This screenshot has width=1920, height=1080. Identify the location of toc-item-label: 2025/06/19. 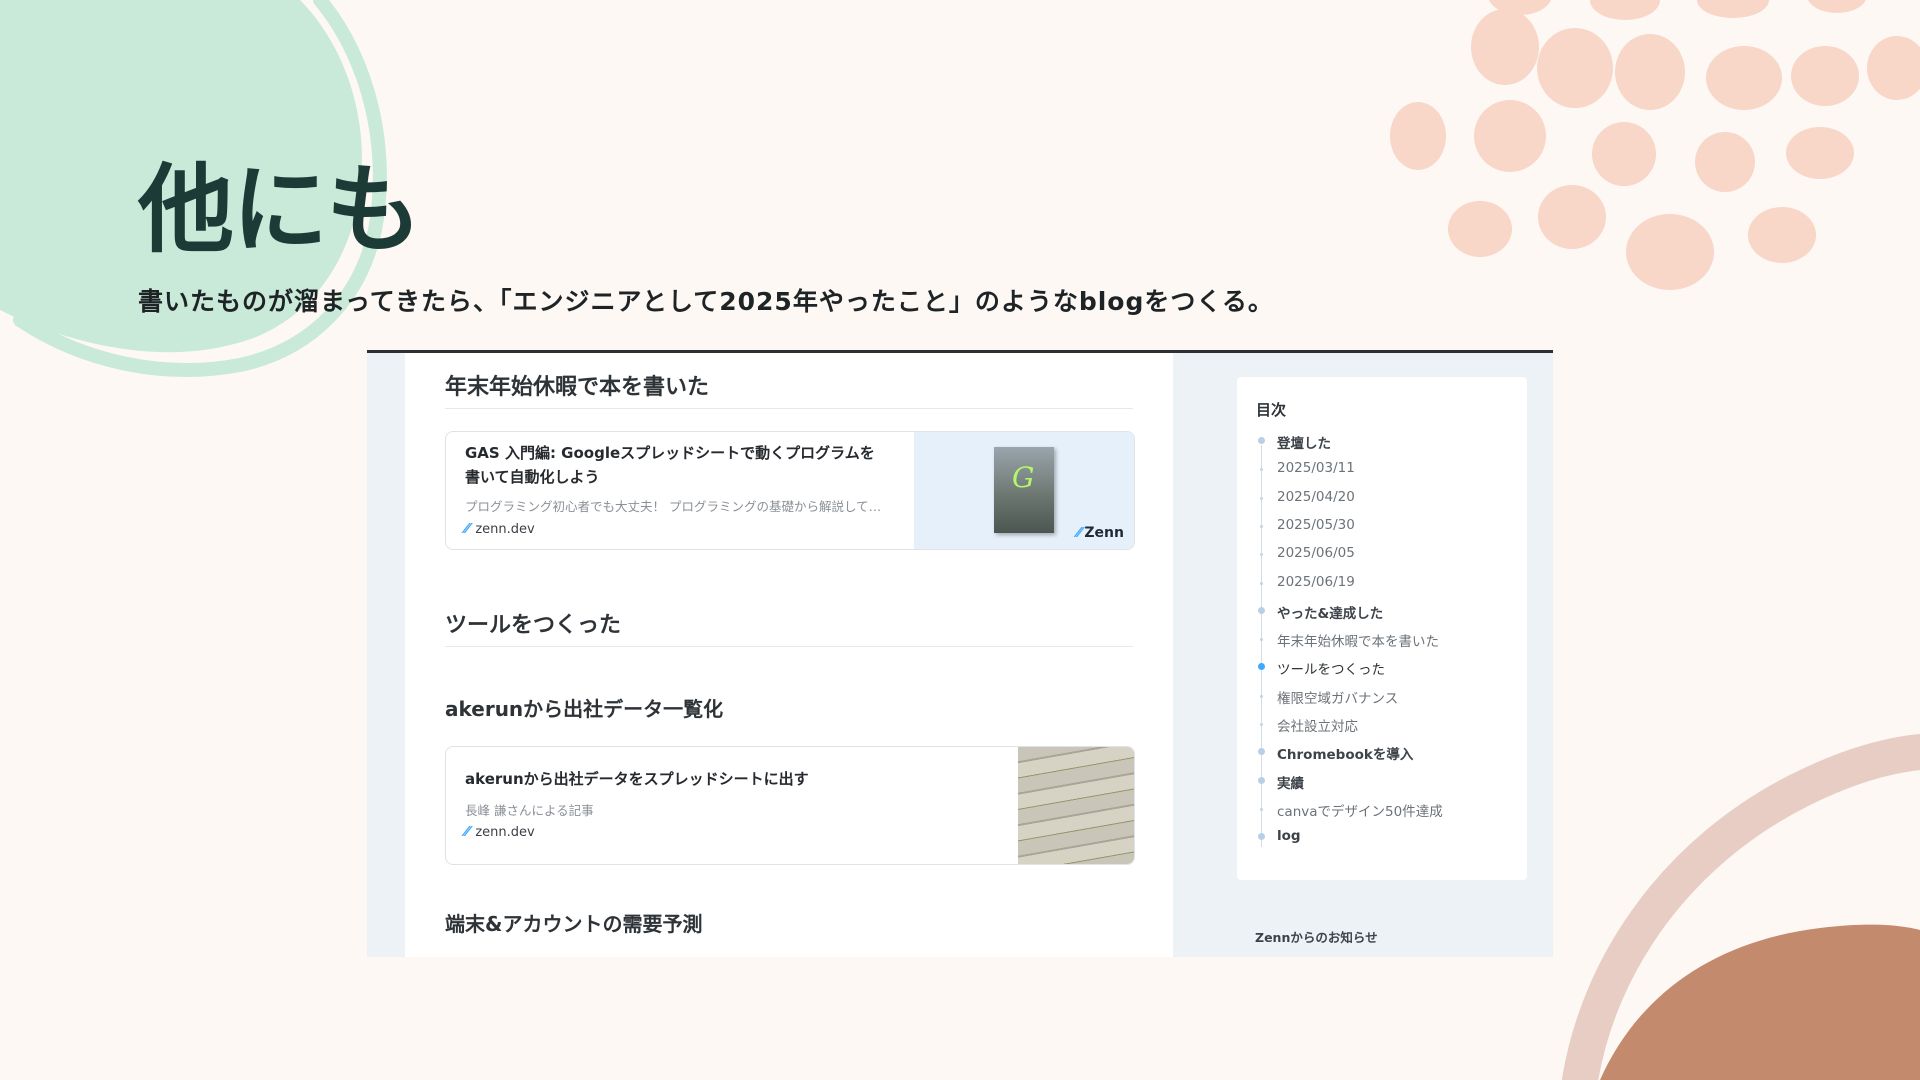
(1316, 581).